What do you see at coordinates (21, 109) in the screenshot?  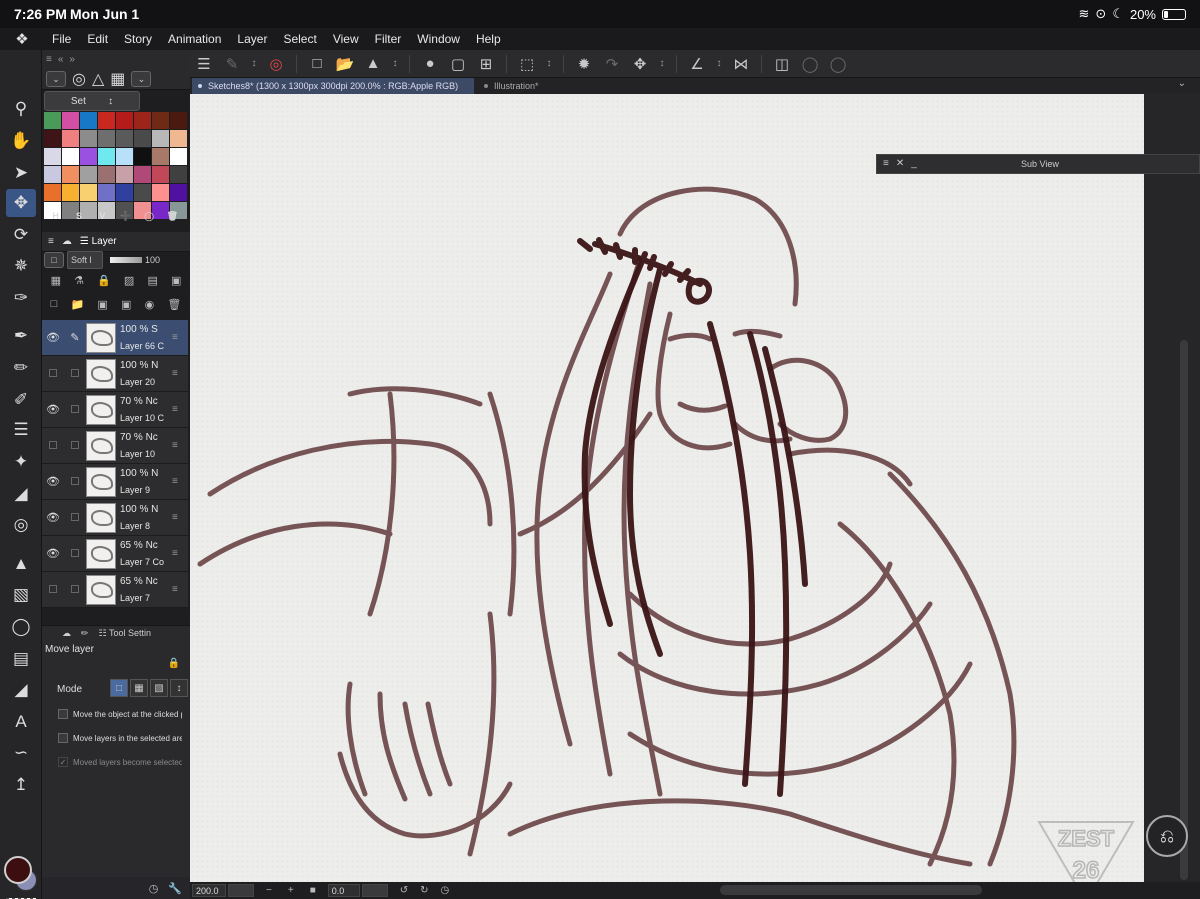 I see `zoom-icon: ⚲` at bounding box center [21, 109].